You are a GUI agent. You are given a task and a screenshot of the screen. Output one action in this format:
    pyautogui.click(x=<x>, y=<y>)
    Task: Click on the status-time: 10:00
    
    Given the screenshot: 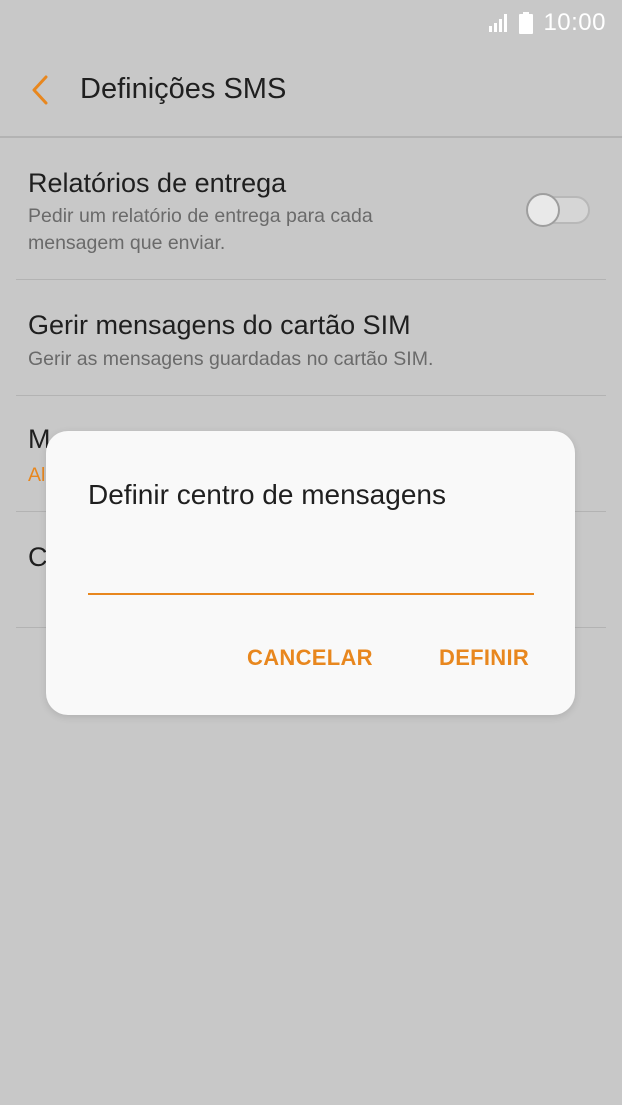 What is the action you would take?
    pyautogui.click(x=574, y=22)
    